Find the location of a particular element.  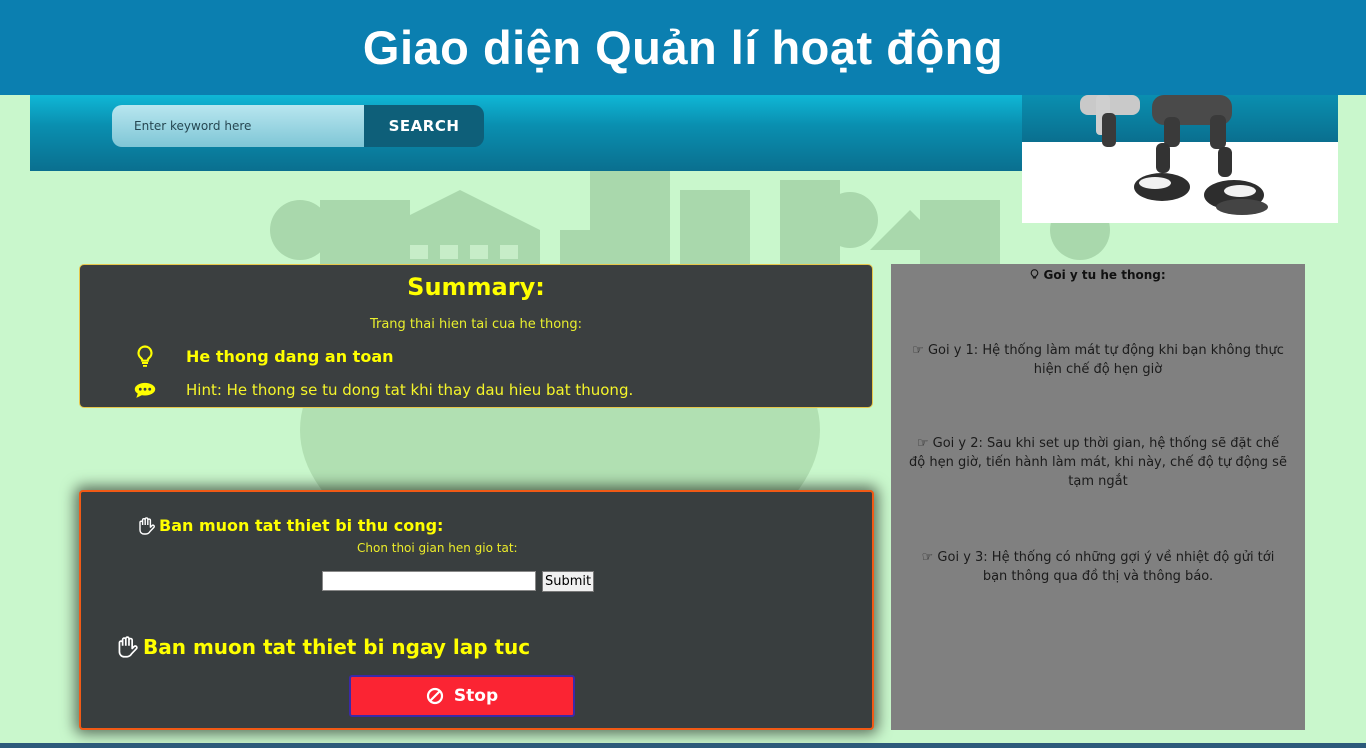

stop-button: Stop is located at coordinates (462, 696).